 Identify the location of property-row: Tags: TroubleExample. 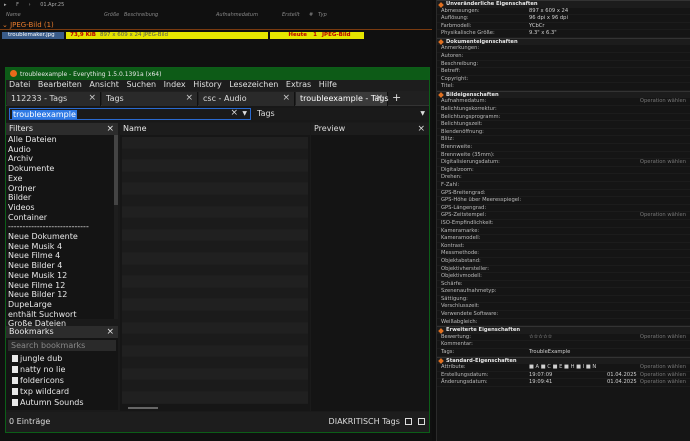
(563, 353).